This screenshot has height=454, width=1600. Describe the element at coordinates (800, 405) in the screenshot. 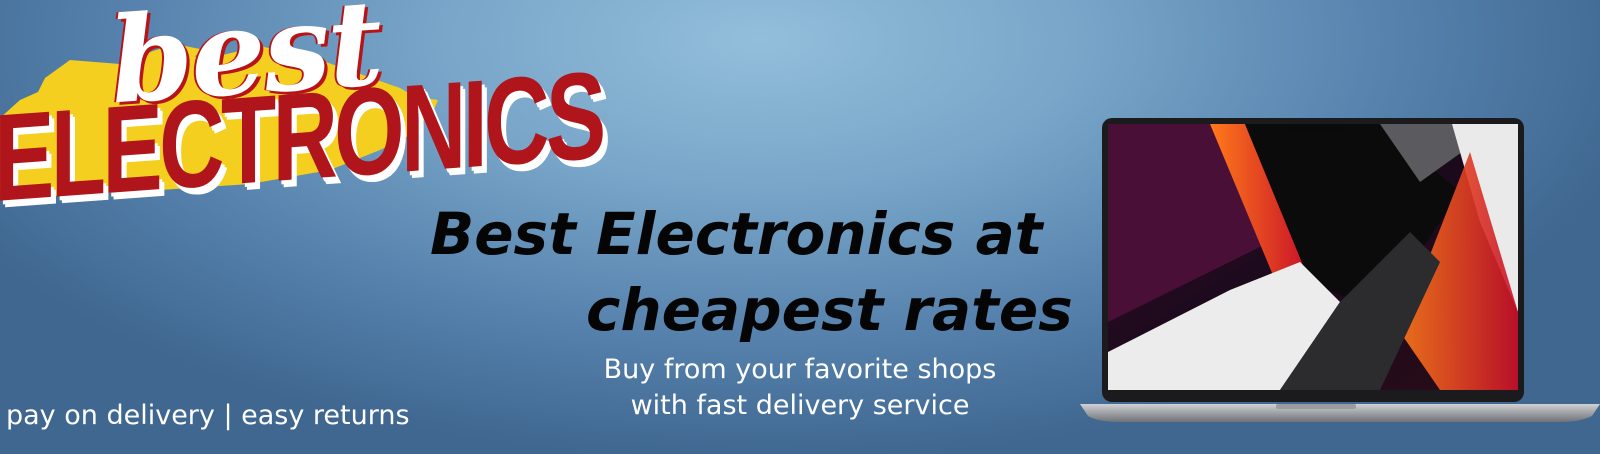

I see `subheadline-line-2: with fast delivery service` at that location.